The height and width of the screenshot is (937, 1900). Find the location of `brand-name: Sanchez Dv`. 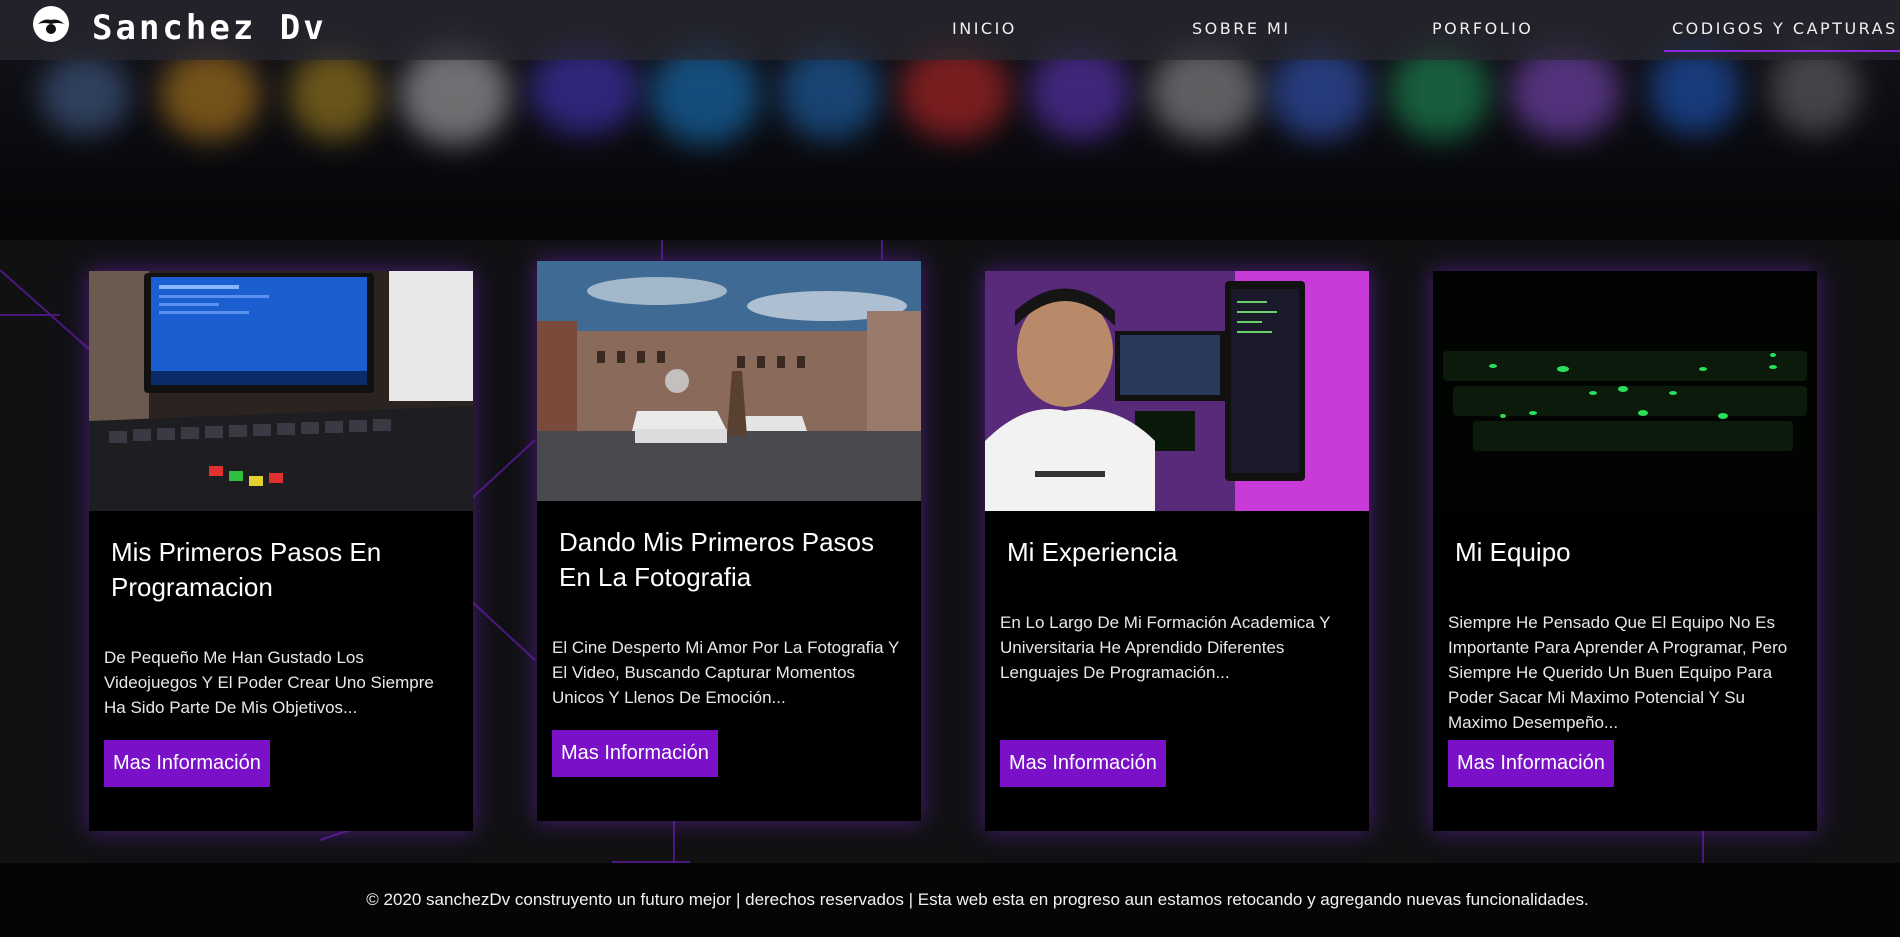

brand-name: Sanchez Dv is located at coordinates (209, 28).